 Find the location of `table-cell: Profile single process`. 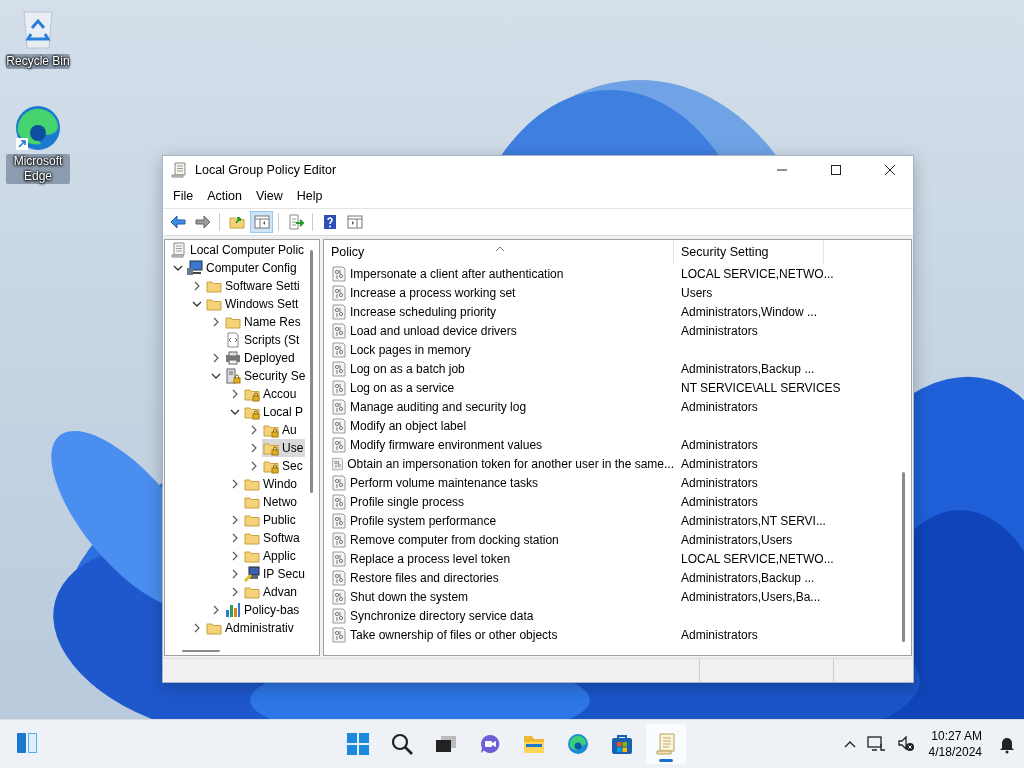

table-cell: Profile single process is located at coordinates (407, 501).